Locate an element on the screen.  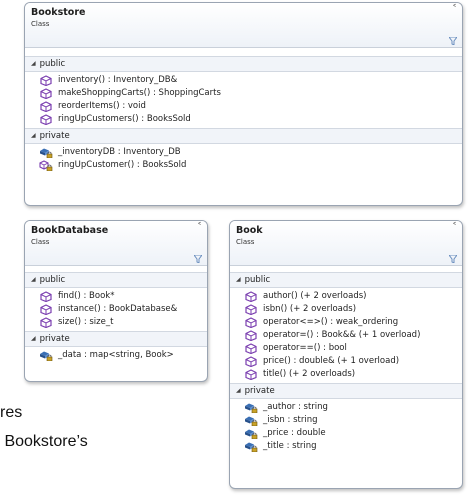
member-row: author() (+ 2 overloads) is located at coordinates (346, 296).